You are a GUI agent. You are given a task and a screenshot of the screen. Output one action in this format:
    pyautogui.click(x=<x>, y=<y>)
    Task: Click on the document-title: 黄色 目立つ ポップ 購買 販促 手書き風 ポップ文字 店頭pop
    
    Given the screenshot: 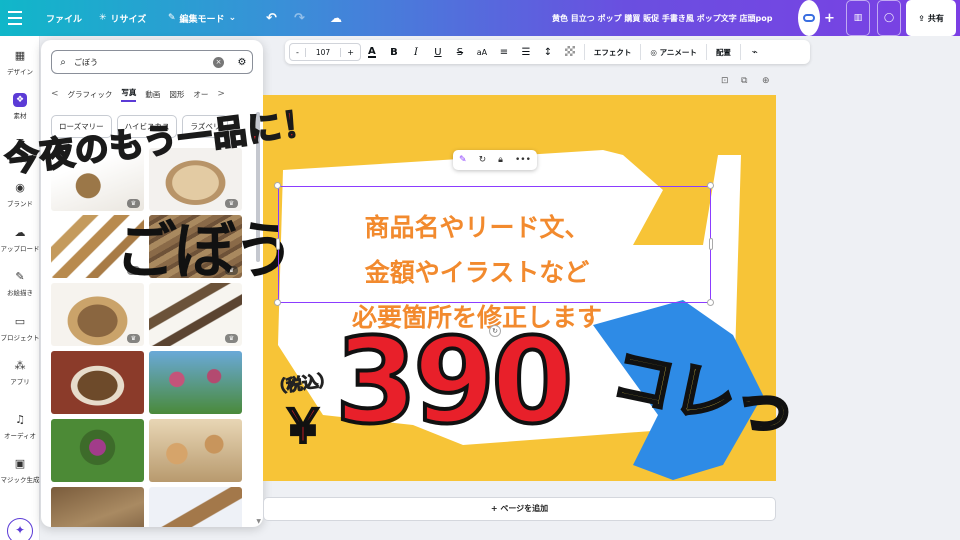 What is the action you would take?
    pyautogui.click(x=662, y=18)
    